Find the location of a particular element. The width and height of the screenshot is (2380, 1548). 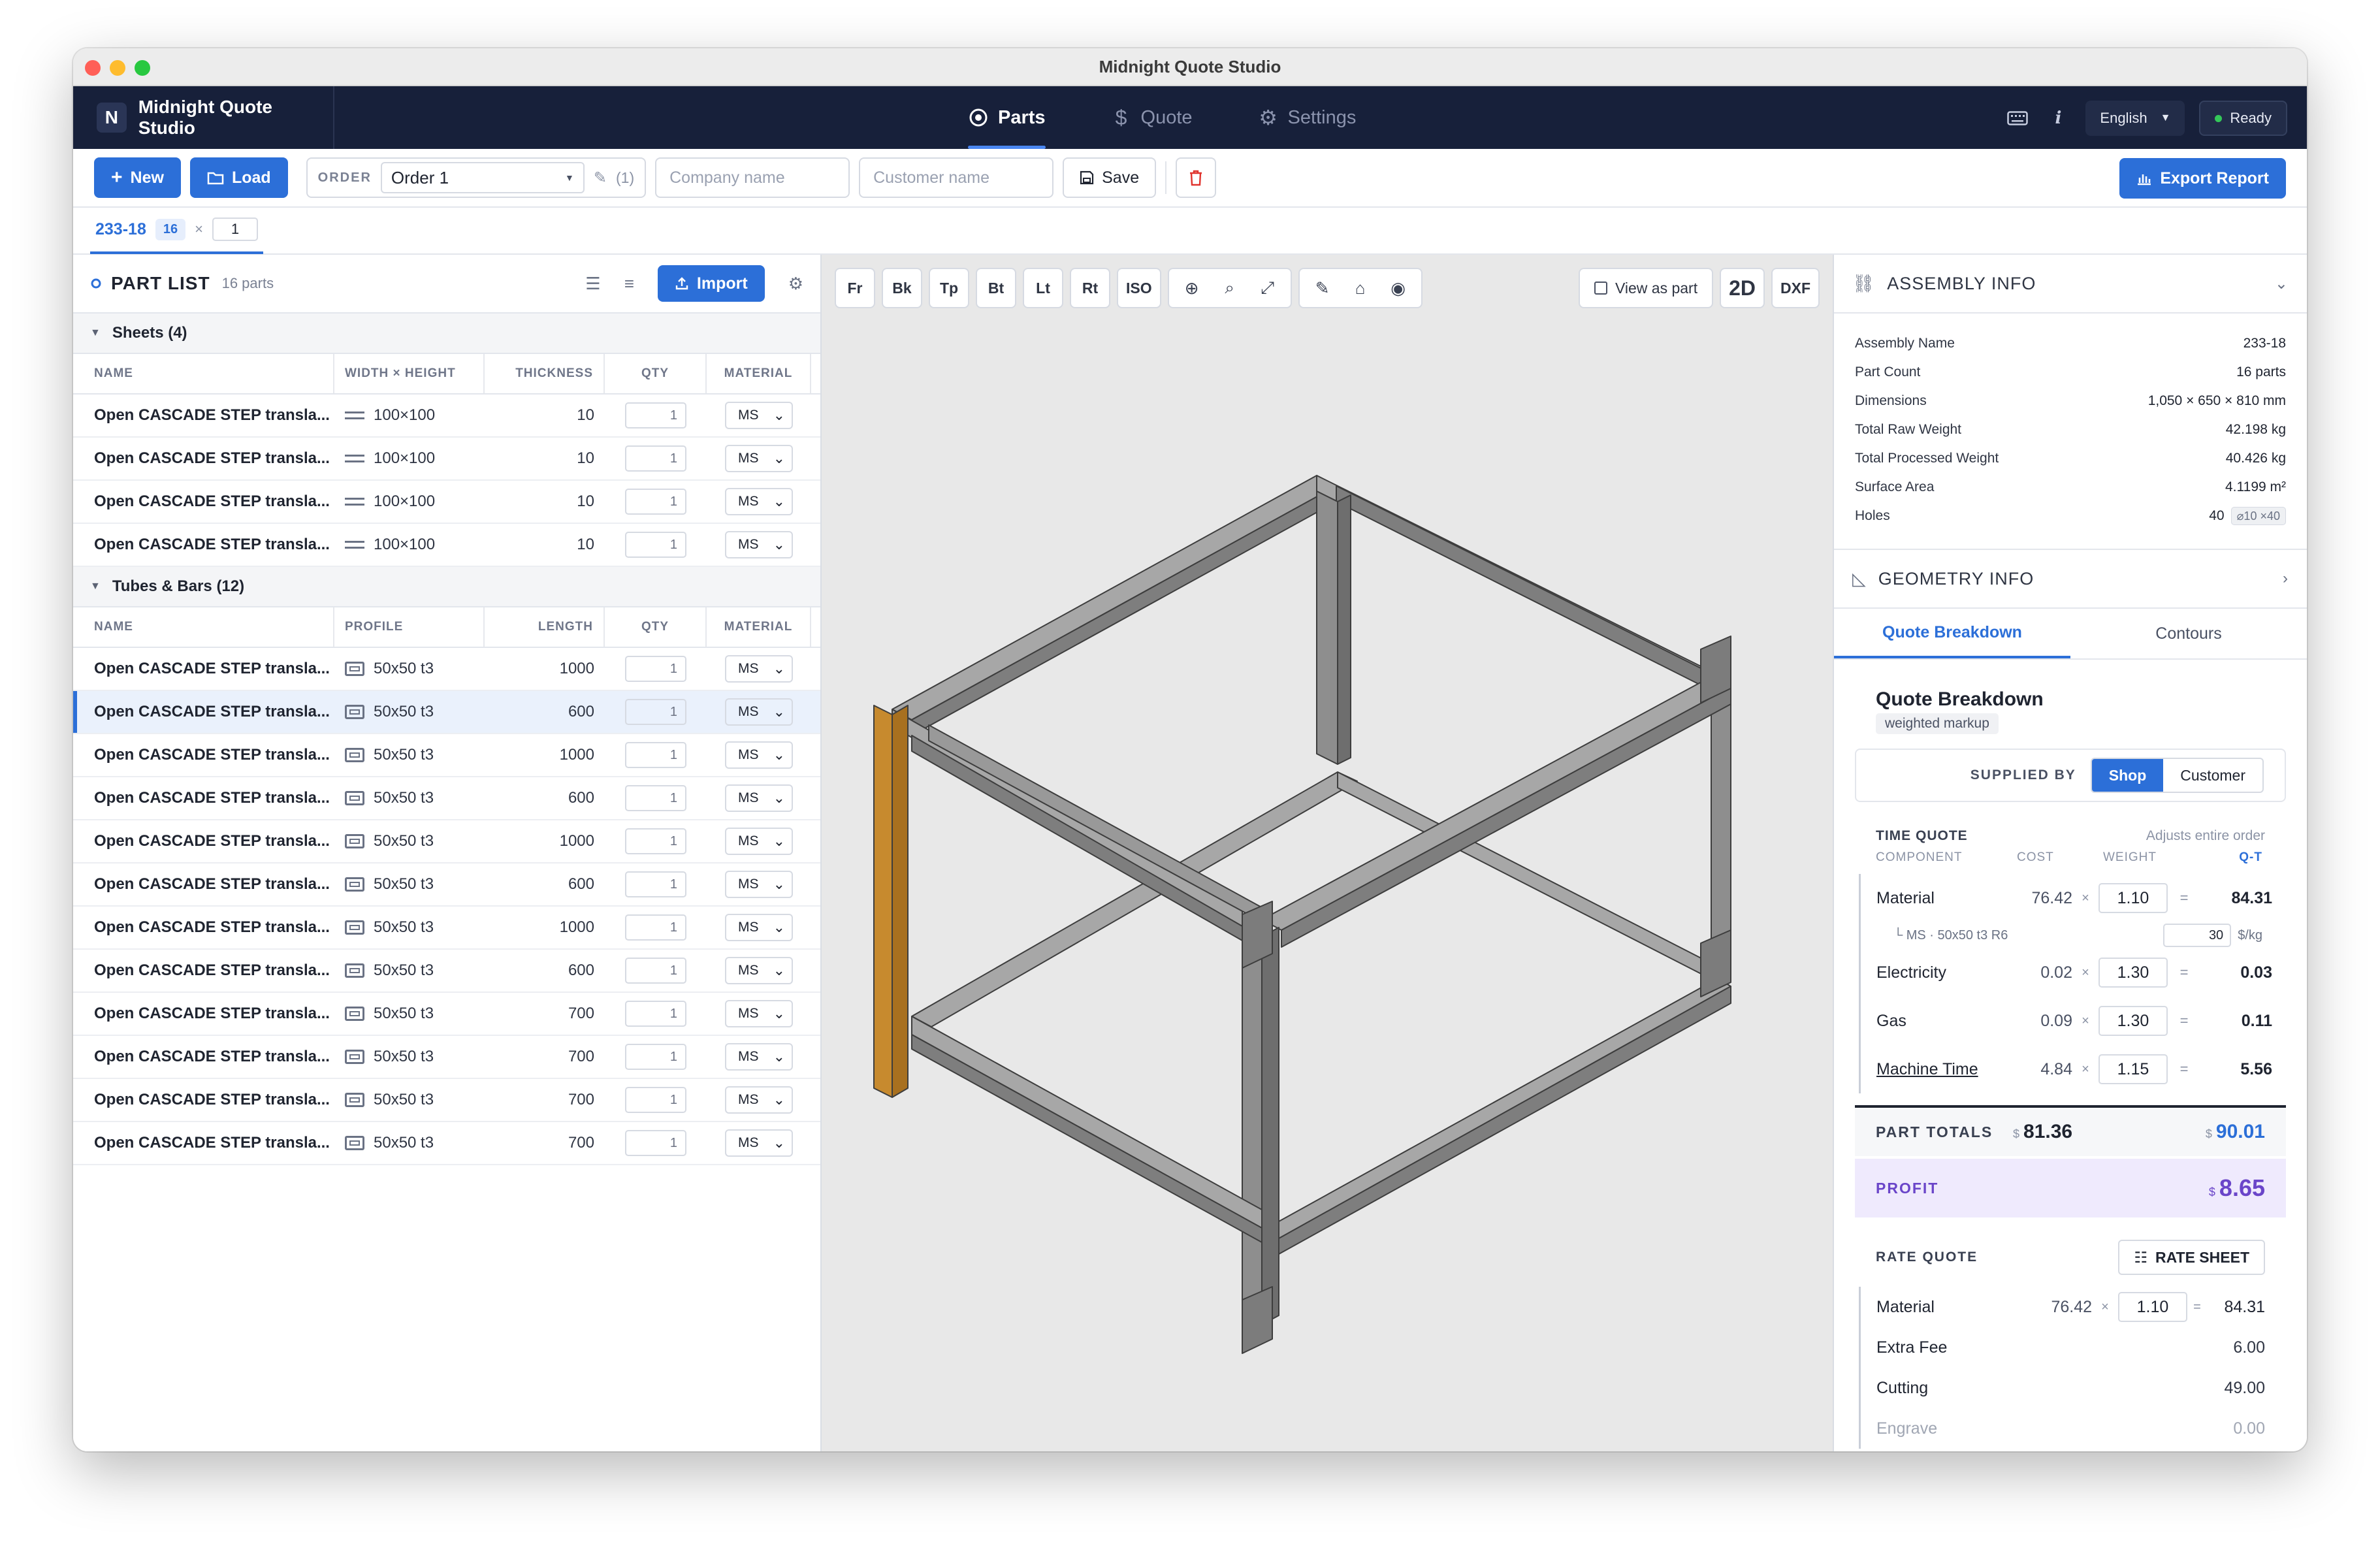

tab-parts: Parts is located at coordinates (1006, 117).